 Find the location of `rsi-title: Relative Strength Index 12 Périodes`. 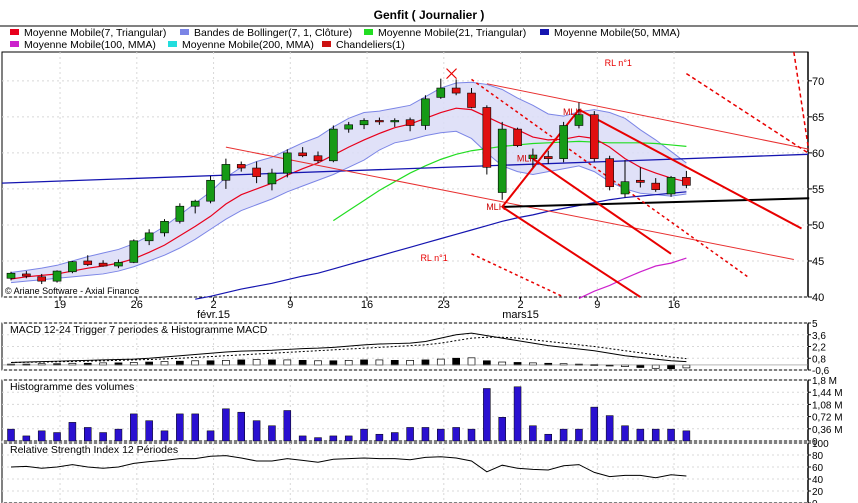

rsi-title: Relative Strength Index 12 Périodes is located at coordinates (94, 450).